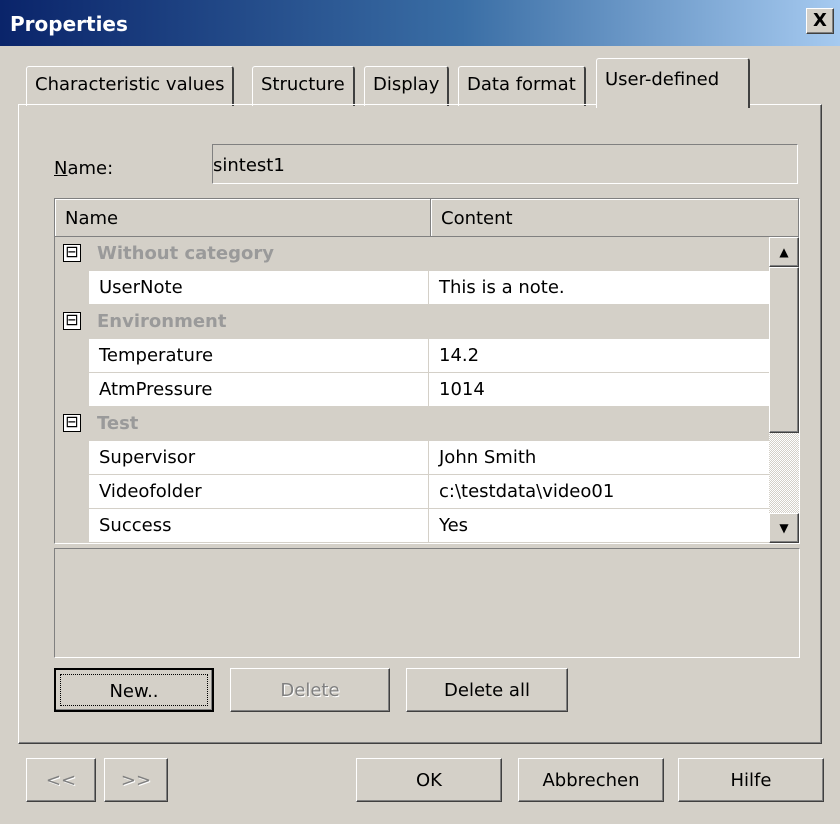 Image resolution: width=840 pixels, height=824 pixels. I want to click on category-label: Without category, so click(185, 253).